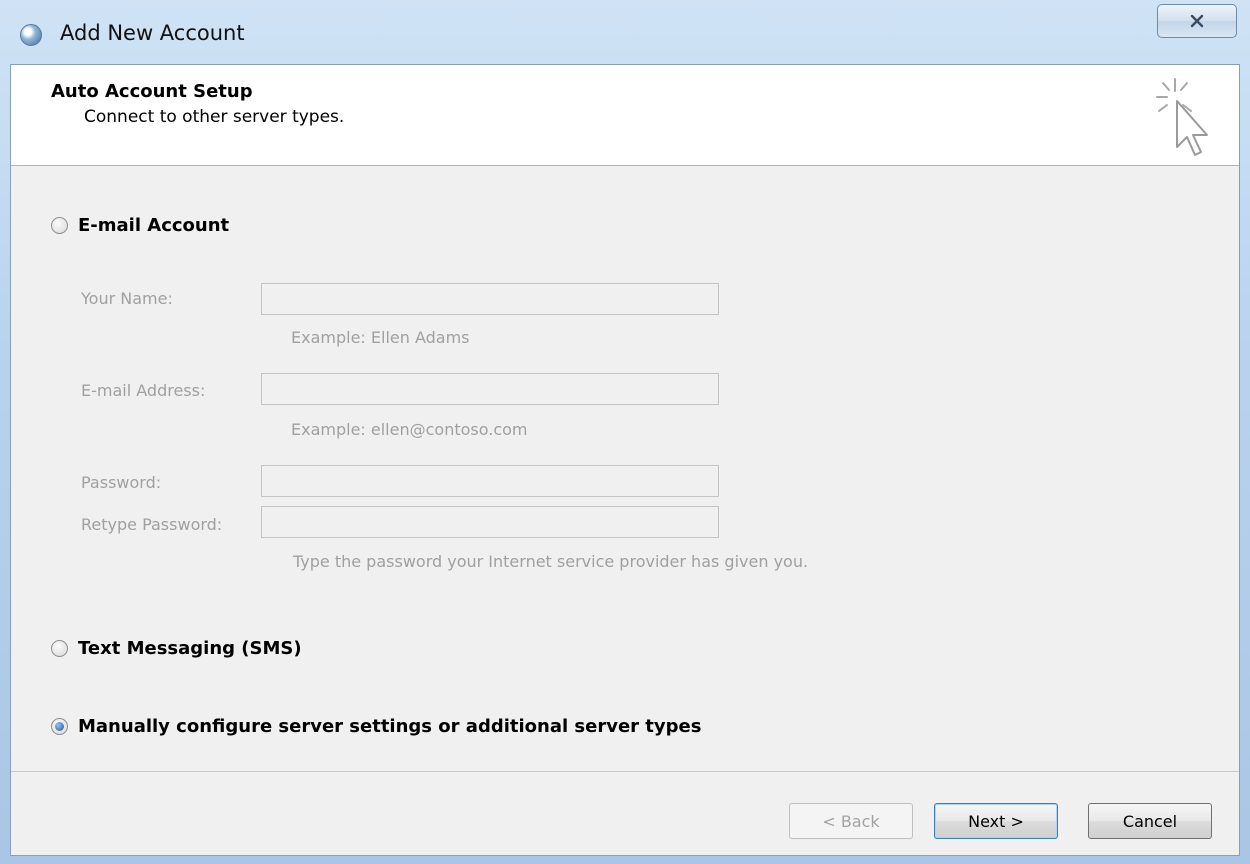 The height and width of the screenshot is (864, 1250). I want to click on close-button, so click(1197, 21).